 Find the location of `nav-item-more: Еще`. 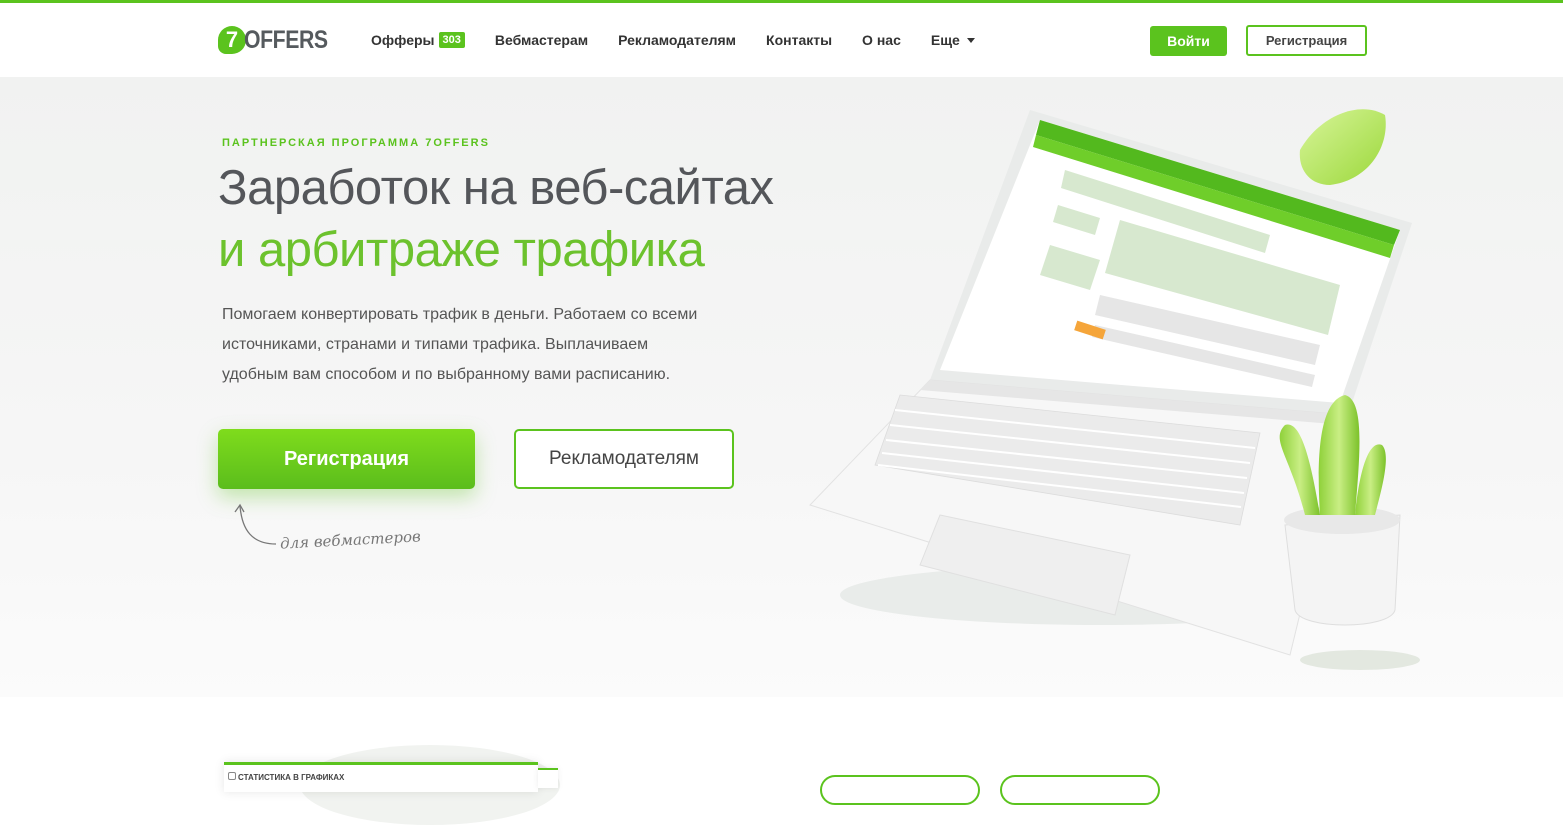

nav-item-more: Еще is located at coordinates (953, 40).